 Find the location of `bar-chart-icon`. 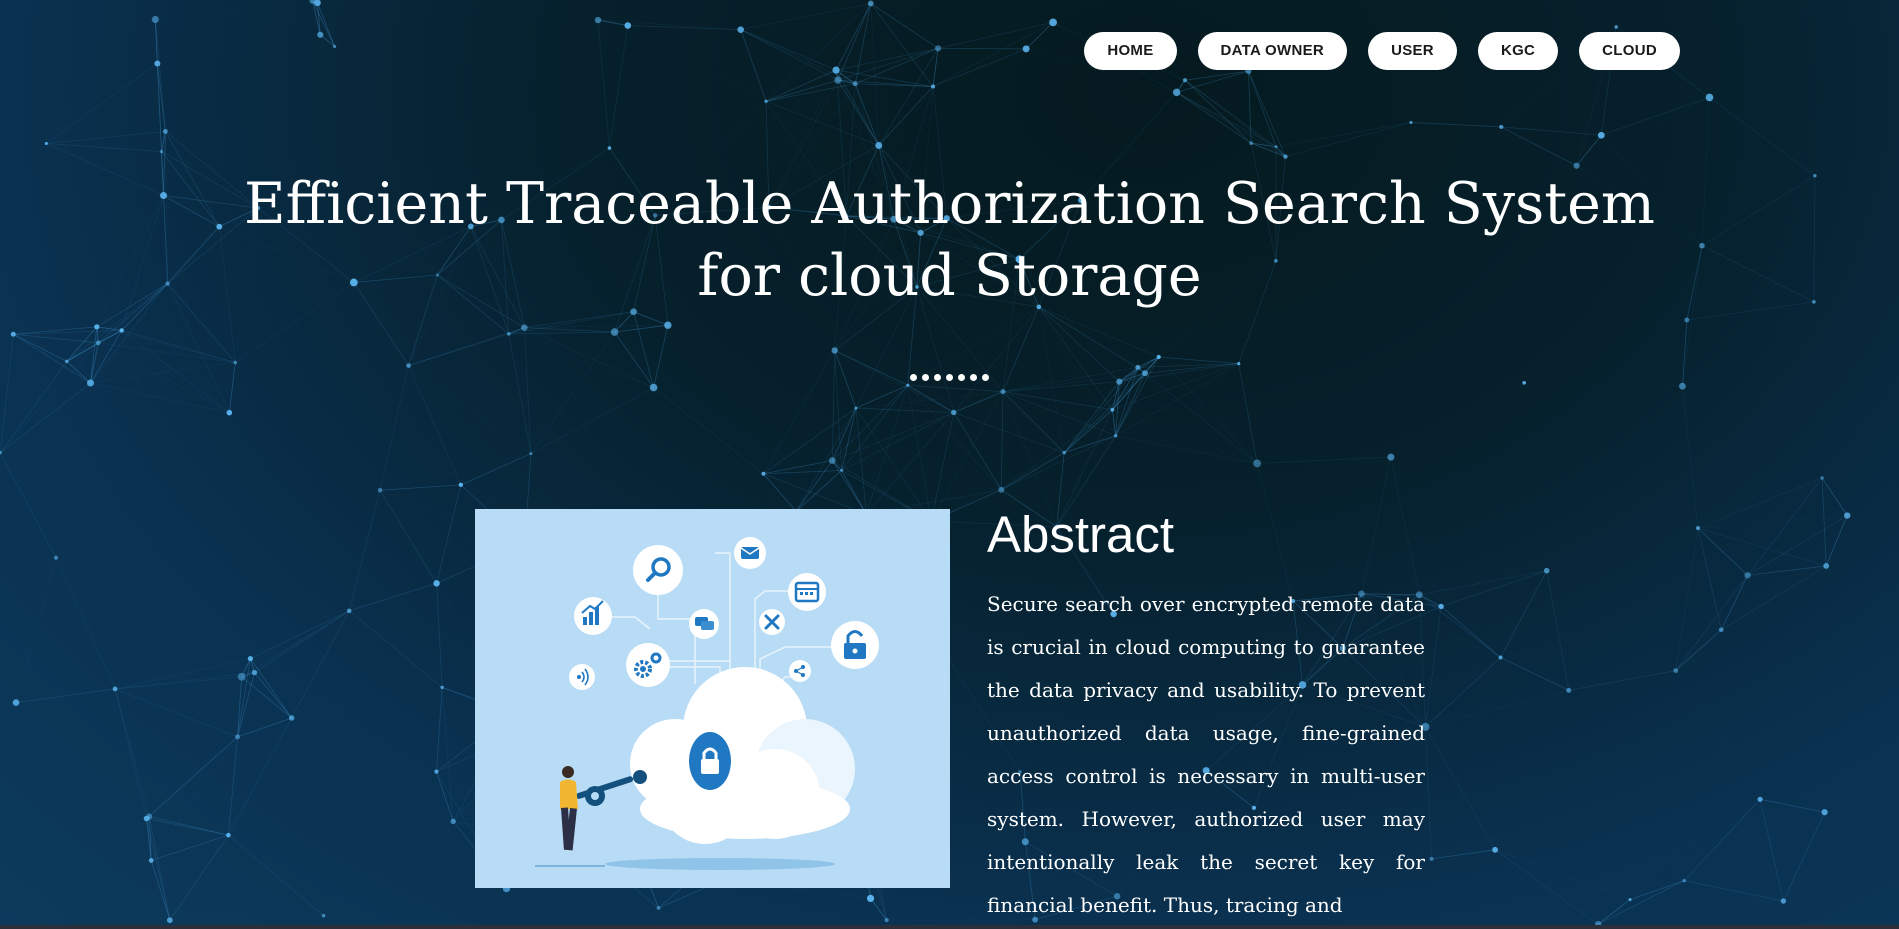

bar-chart-icon is located at coordinates (593, 616).